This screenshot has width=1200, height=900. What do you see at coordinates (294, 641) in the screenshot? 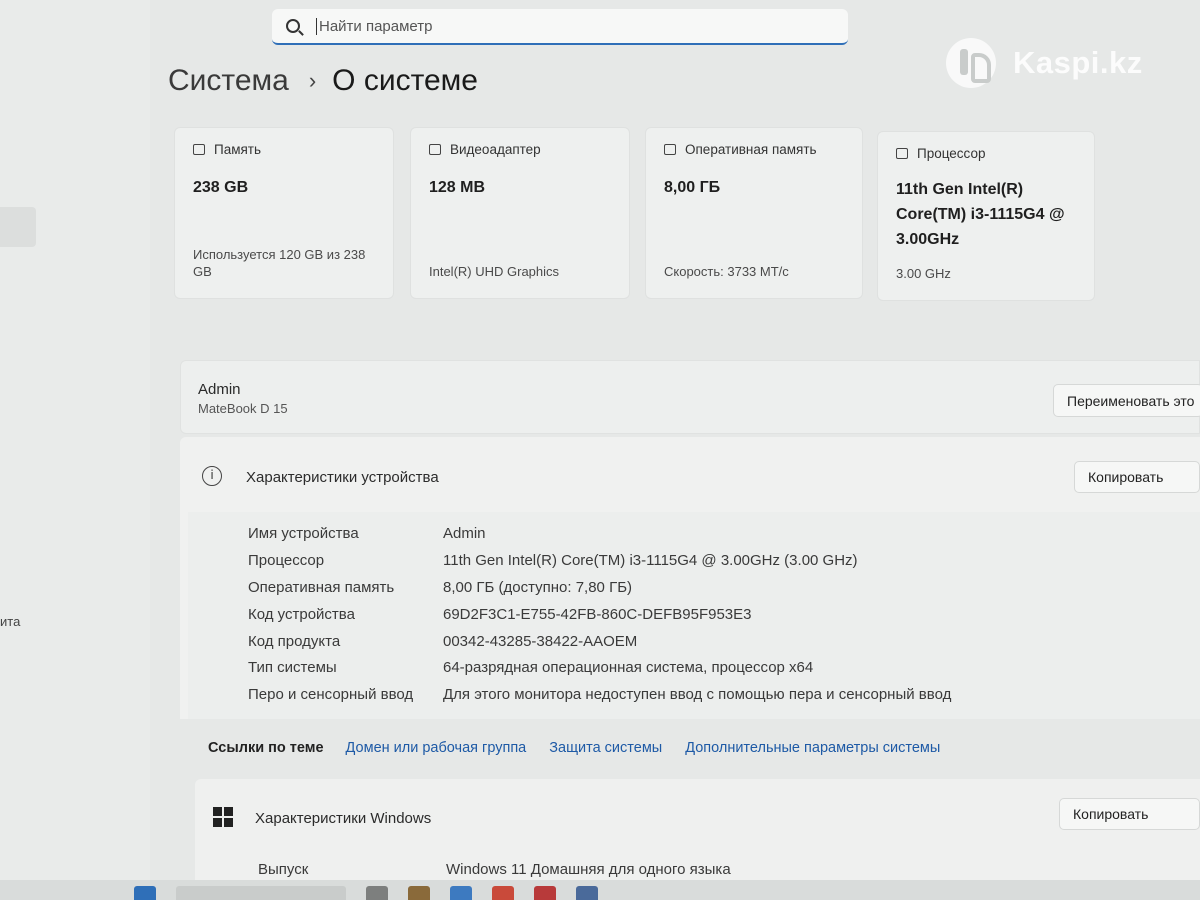
I see `spec-label: Код продукта` at bounding box center [294, 641].